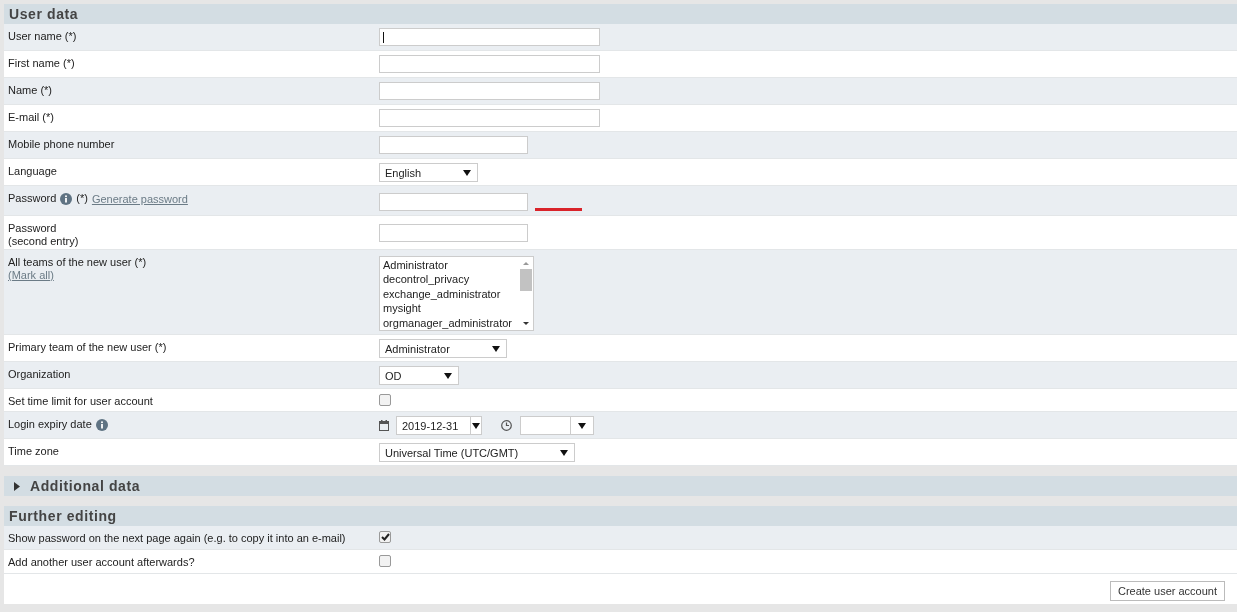  I want to click on calendar-icon, so click(384, 425).